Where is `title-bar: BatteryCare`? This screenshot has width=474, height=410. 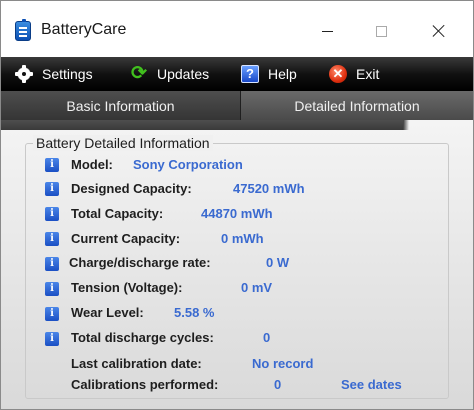
title-bar: BatteryCare is located at coordinates (237, 29).